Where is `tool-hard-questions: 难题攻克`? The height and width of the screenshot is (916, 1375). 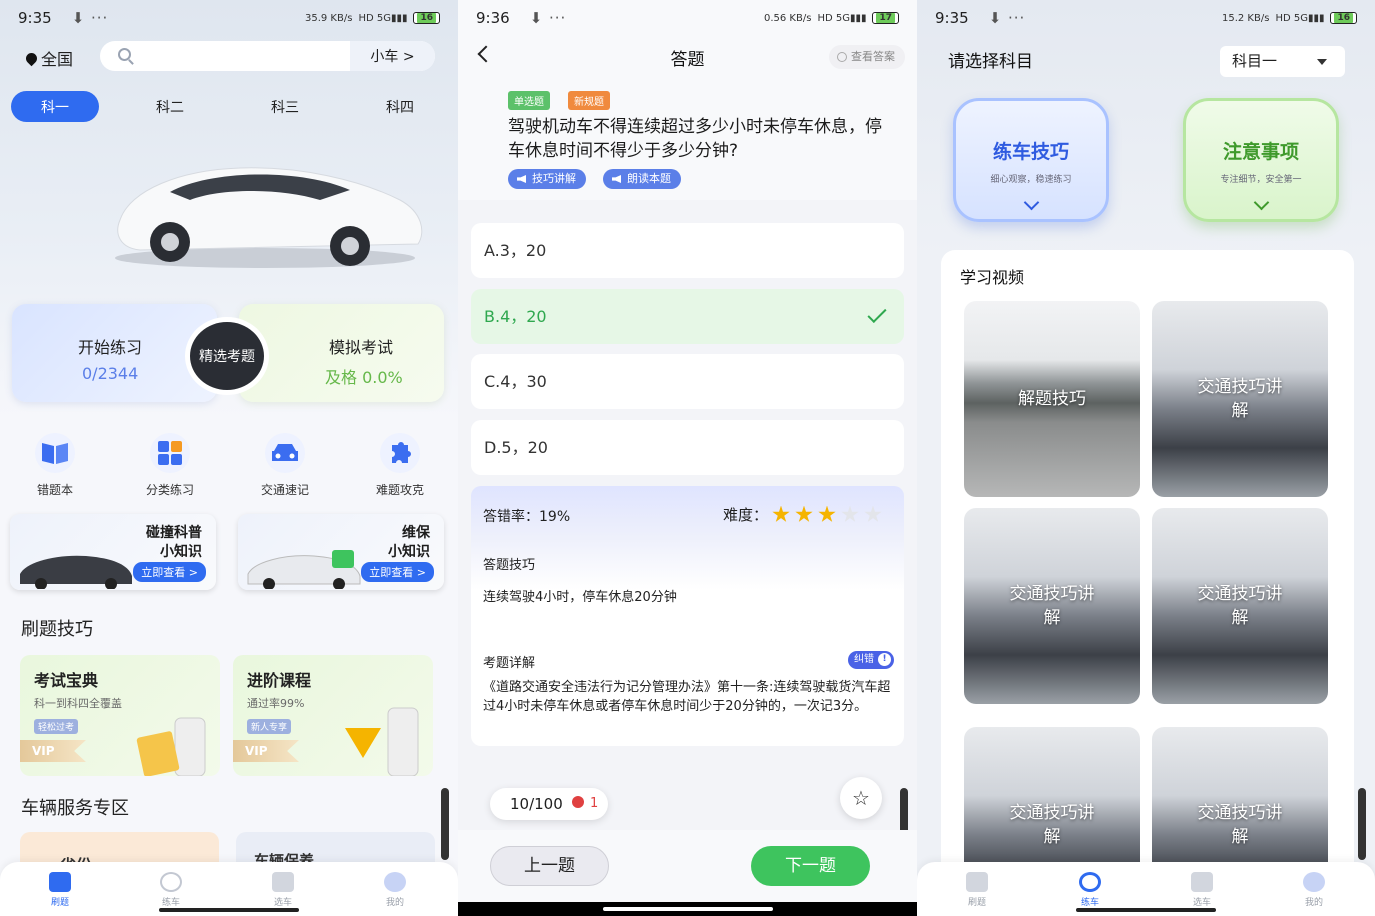 tool-hard-questions: 难题攻克 is located at coordinates (400, 464).